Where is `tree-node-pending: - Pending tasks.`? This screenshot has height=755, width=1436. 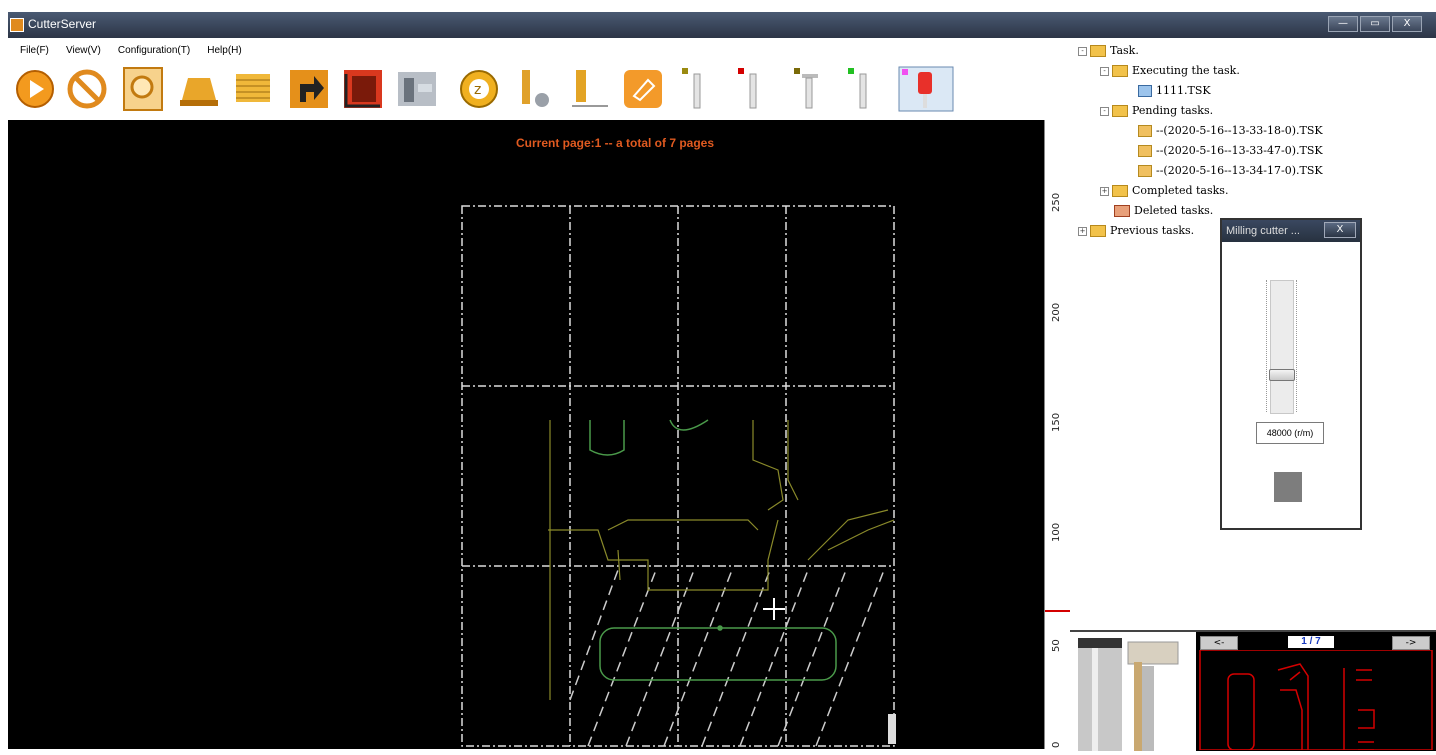 tree-node-pending: - Pending tasks. is located at coordinates (1156, 110).